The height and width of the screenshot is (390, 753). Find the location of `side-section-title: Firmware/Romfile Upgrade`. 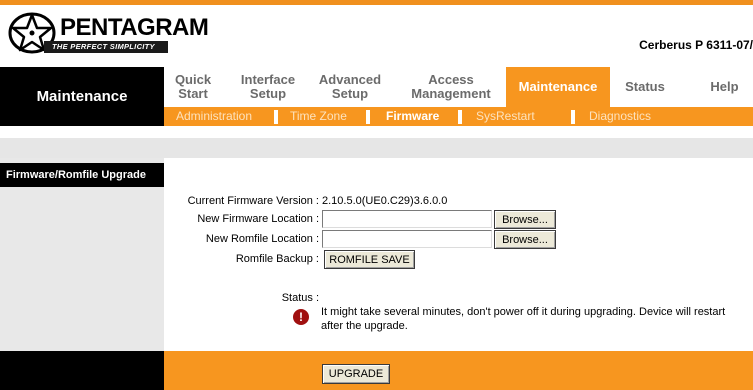

side-section-title: Firmware/Romfile Upgrade is located at coordinates (82, 175).